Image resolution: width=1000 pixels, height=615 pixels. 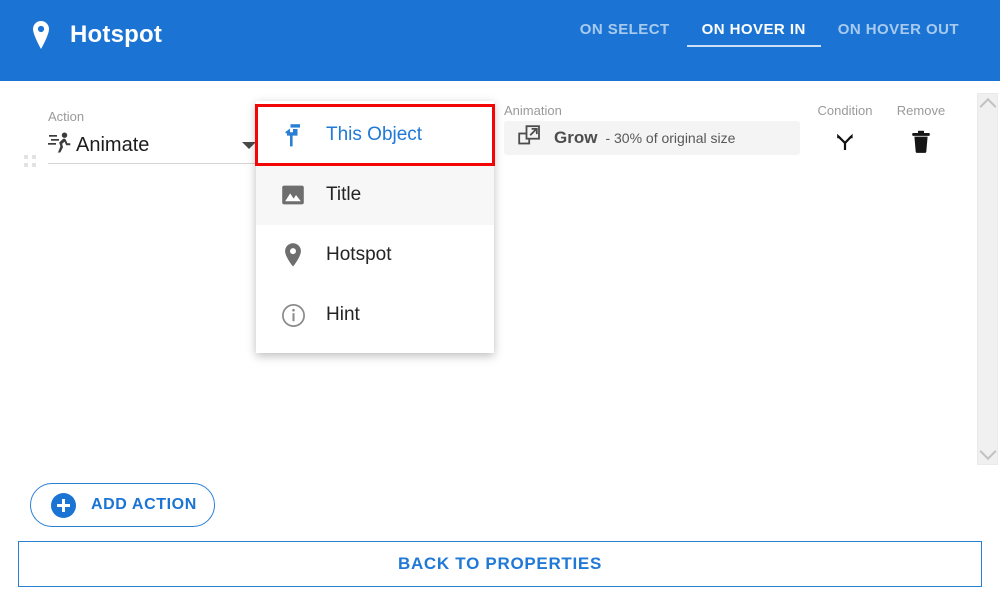 I want to click on panel-scrollbar, so click(x=987, y=279).